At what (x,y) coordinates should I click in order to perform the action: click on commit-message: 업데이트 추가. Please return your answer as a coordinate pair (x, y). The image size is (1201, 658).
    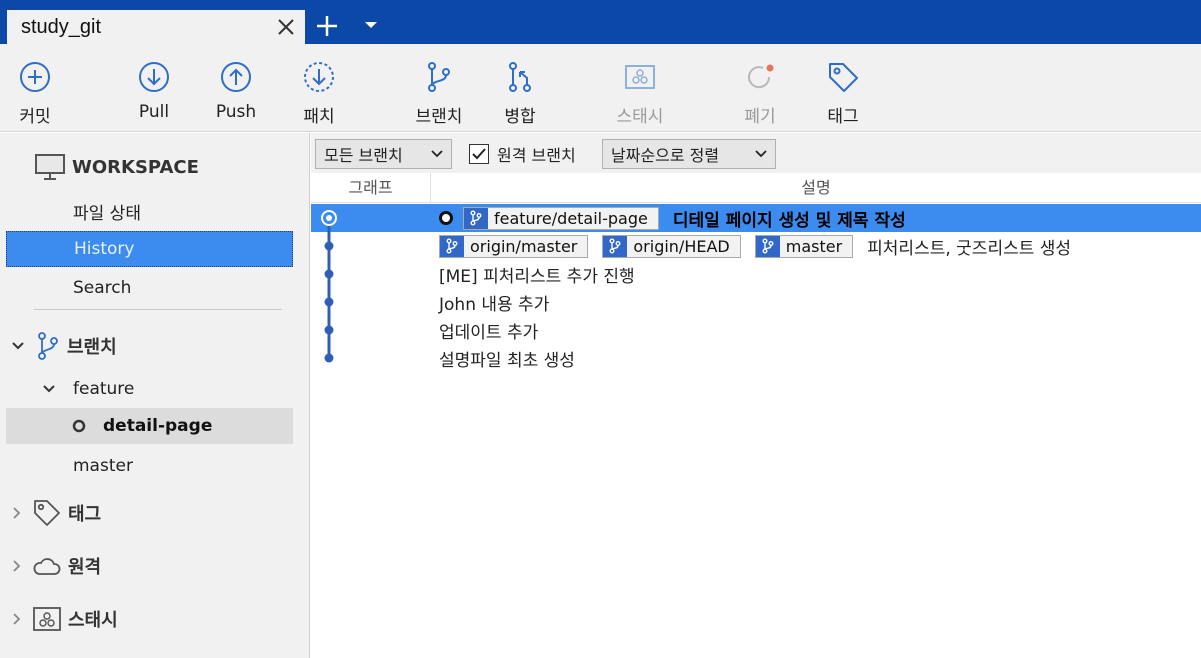
    Looking at the image, I should click on (489, 332).